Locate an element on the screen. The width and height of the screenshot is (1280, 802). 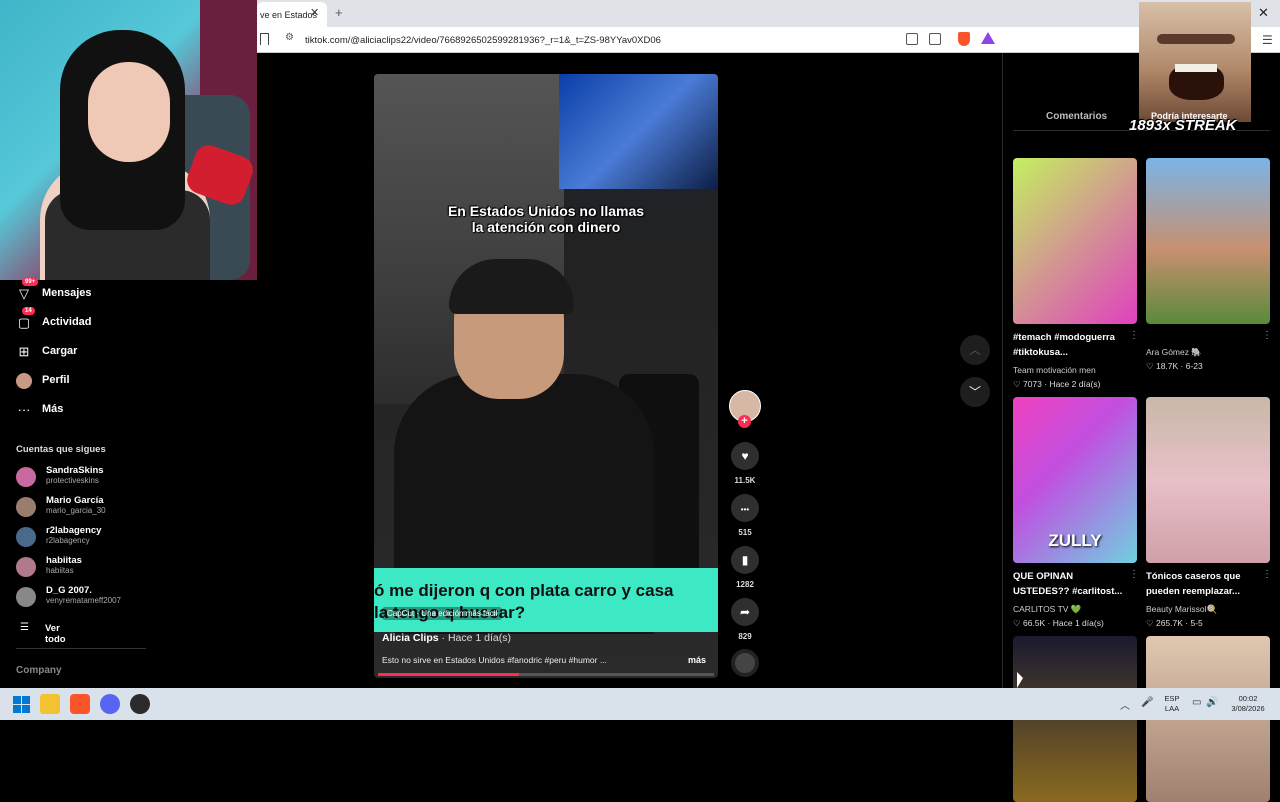
sidebar-item-4: ··· Más is located at coordinates (79, 411).